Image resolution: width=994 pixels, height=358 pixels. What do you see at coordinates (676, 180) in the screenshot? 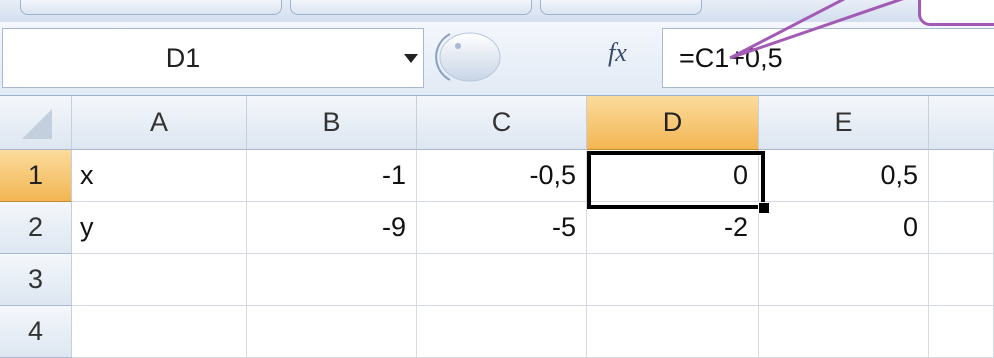
I see `active-cell-border` at bounding box center [676, 180].